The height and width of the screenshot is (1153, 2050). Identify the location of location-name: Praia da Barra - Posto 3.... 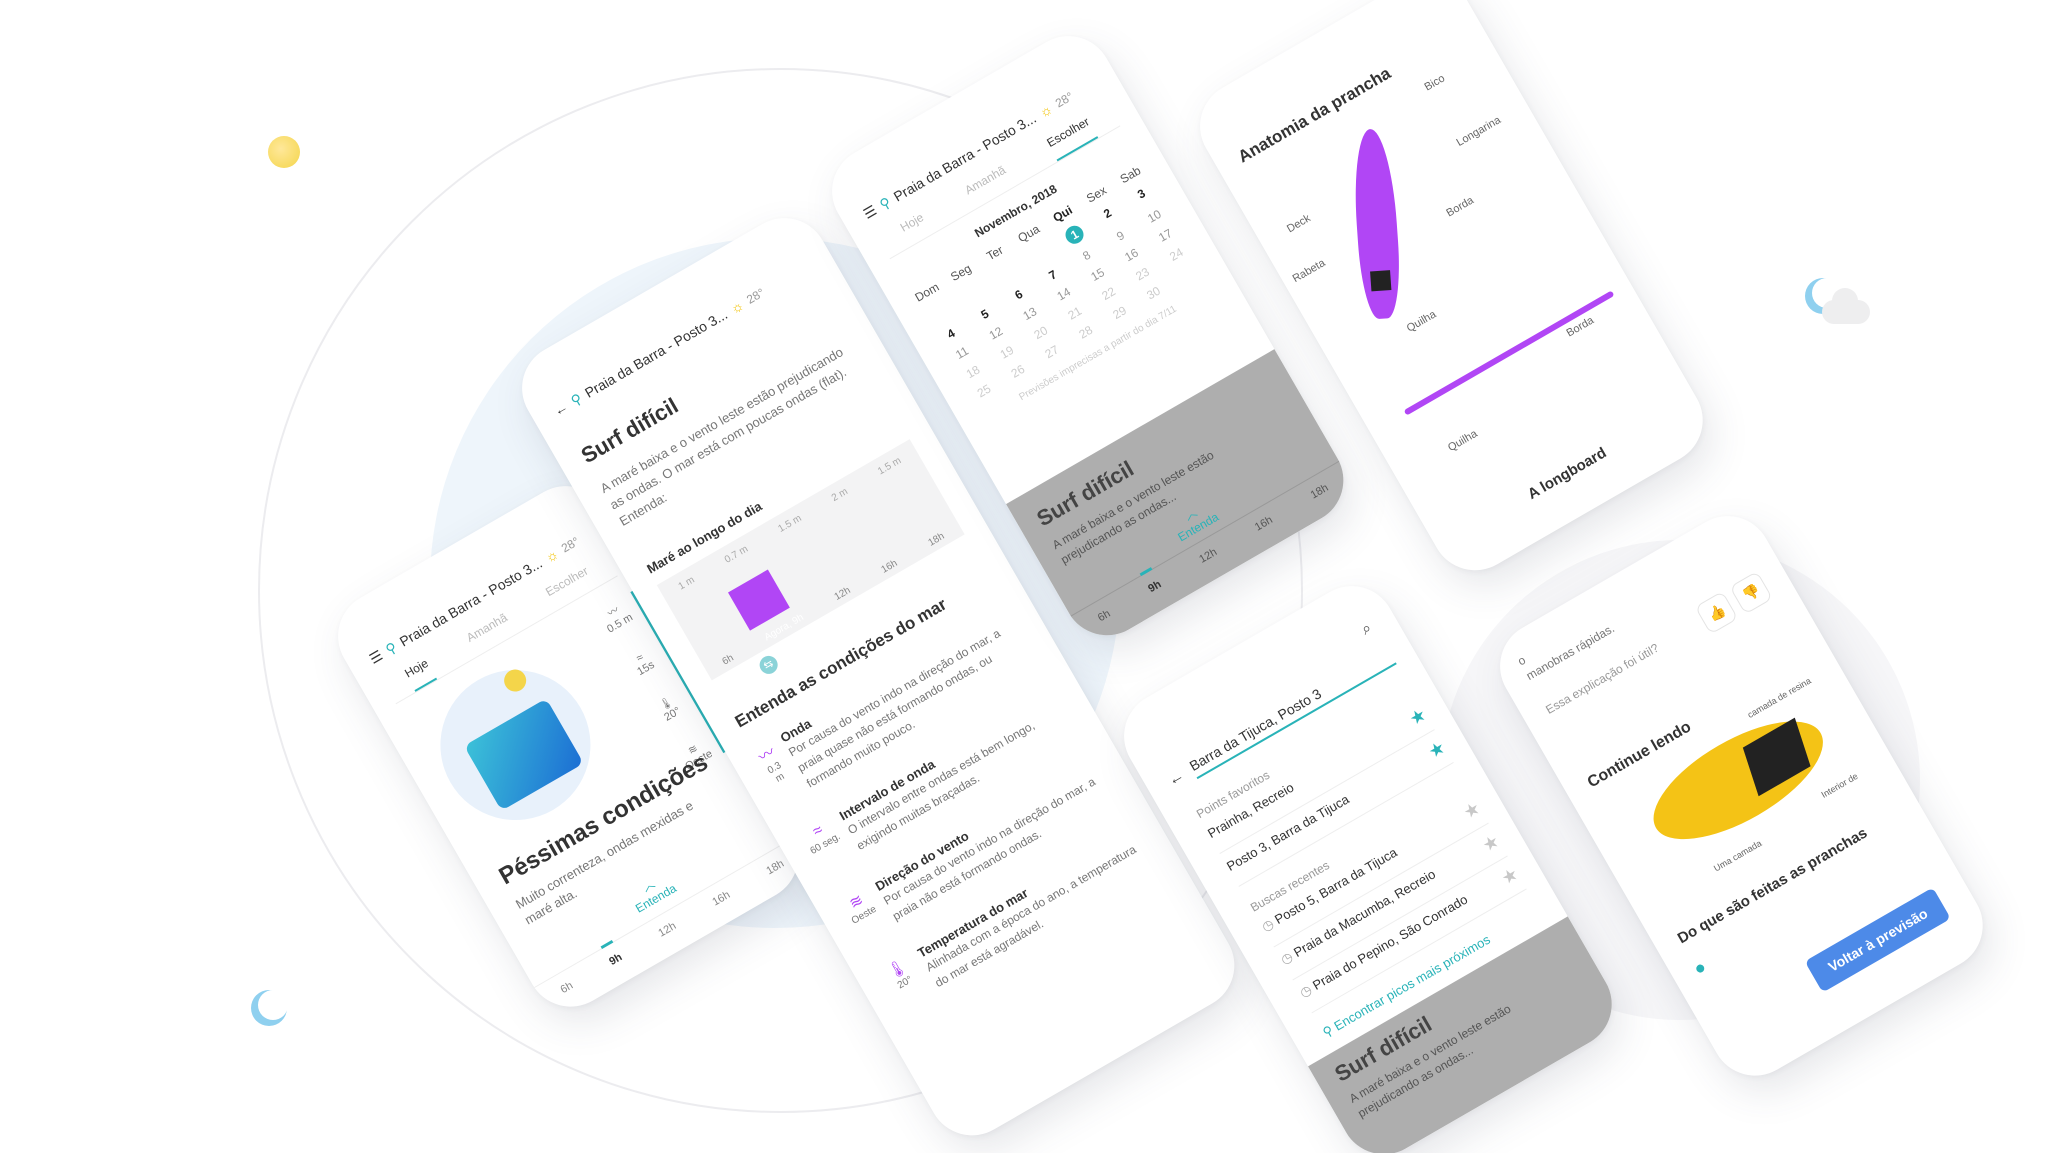
(656, 353).